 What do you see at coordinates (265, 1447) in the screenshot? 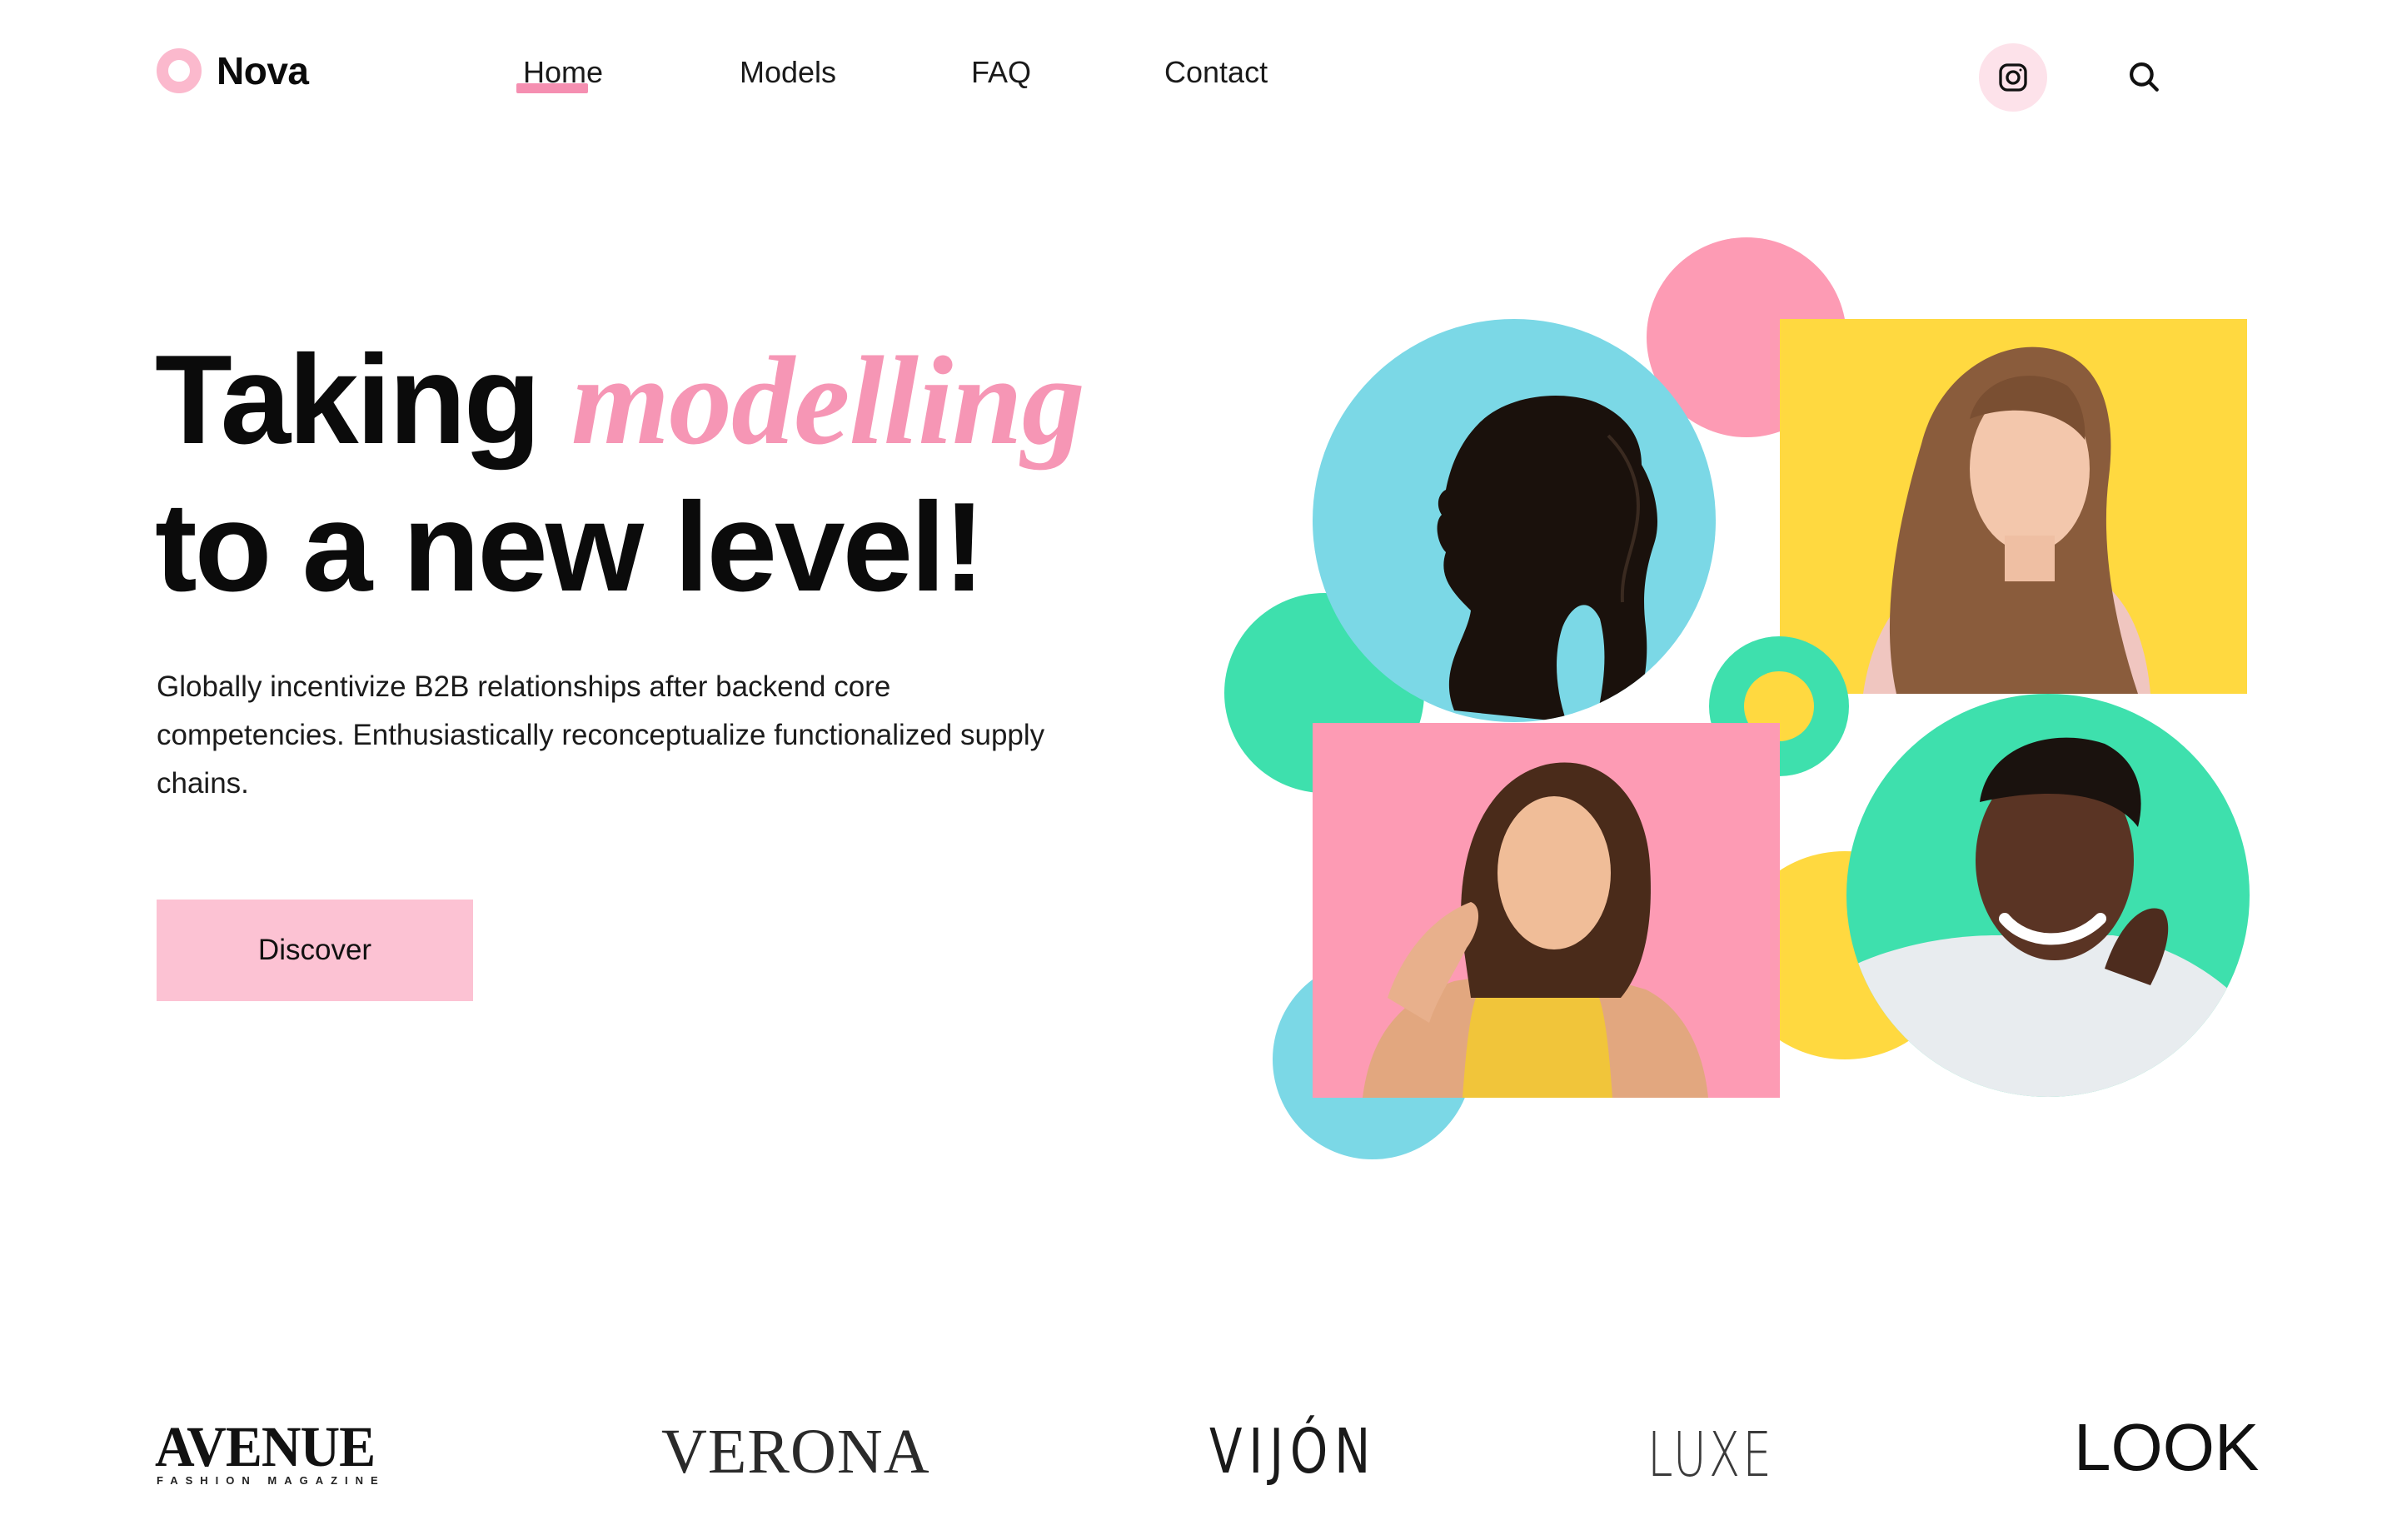
I see `partner-logo-avenue: AVENUE` at bounding box center [265, 1447].